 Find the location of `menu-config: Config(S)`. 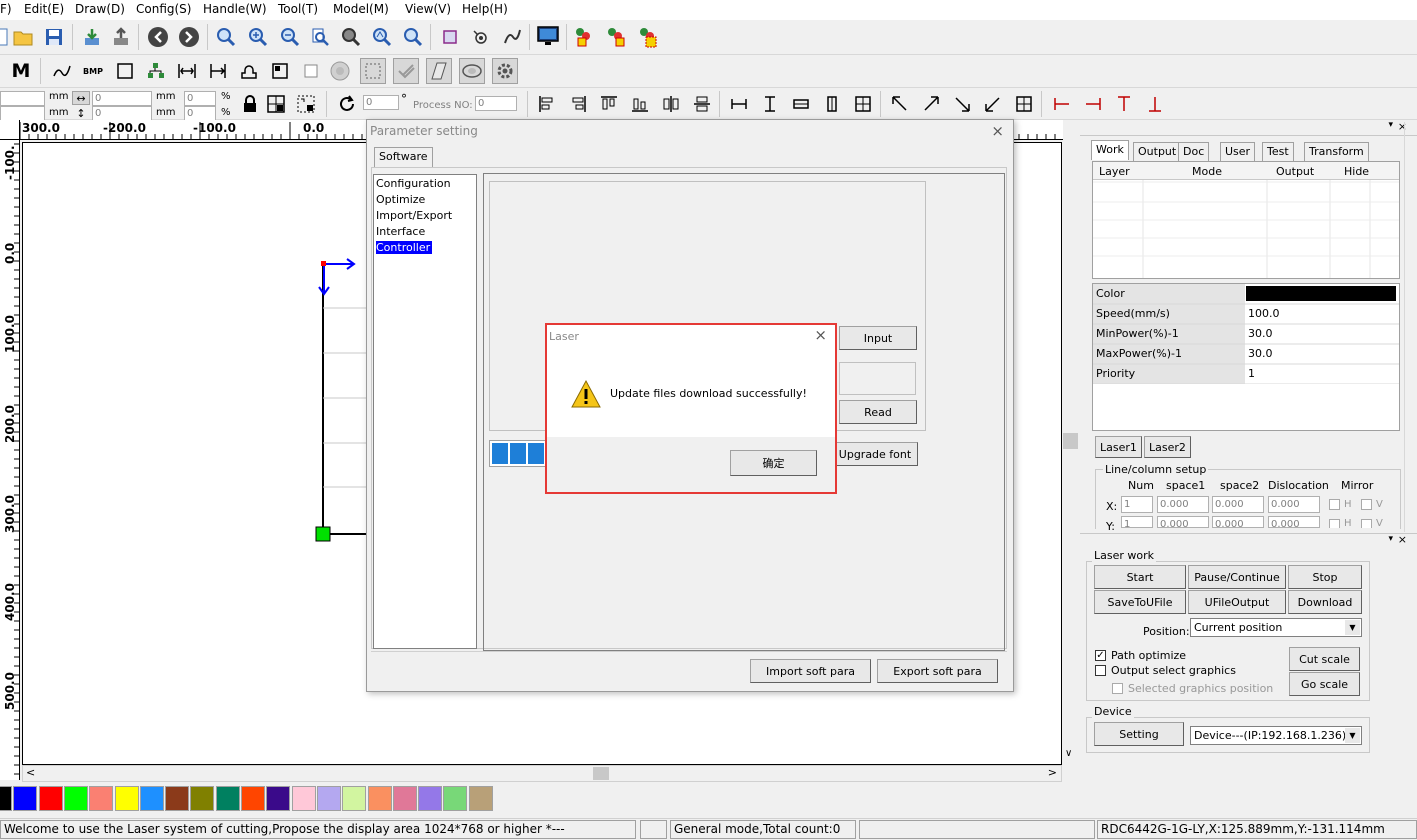

menu-config: Config(S) is located at coordinates (163, 9).